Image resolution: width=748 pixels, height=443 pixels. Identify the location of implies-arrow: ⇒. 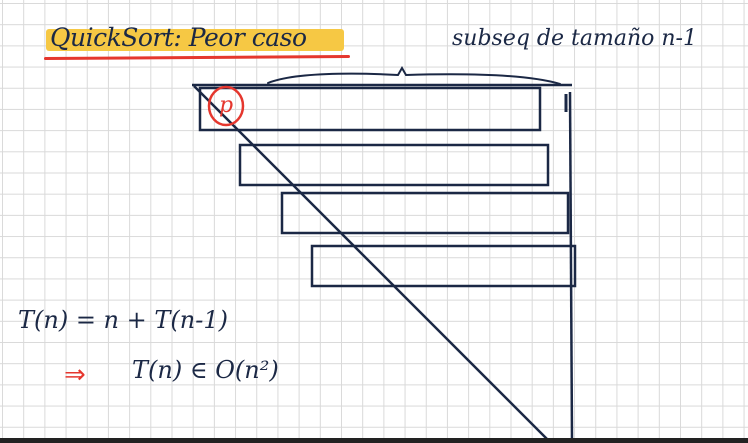
(75, 375).